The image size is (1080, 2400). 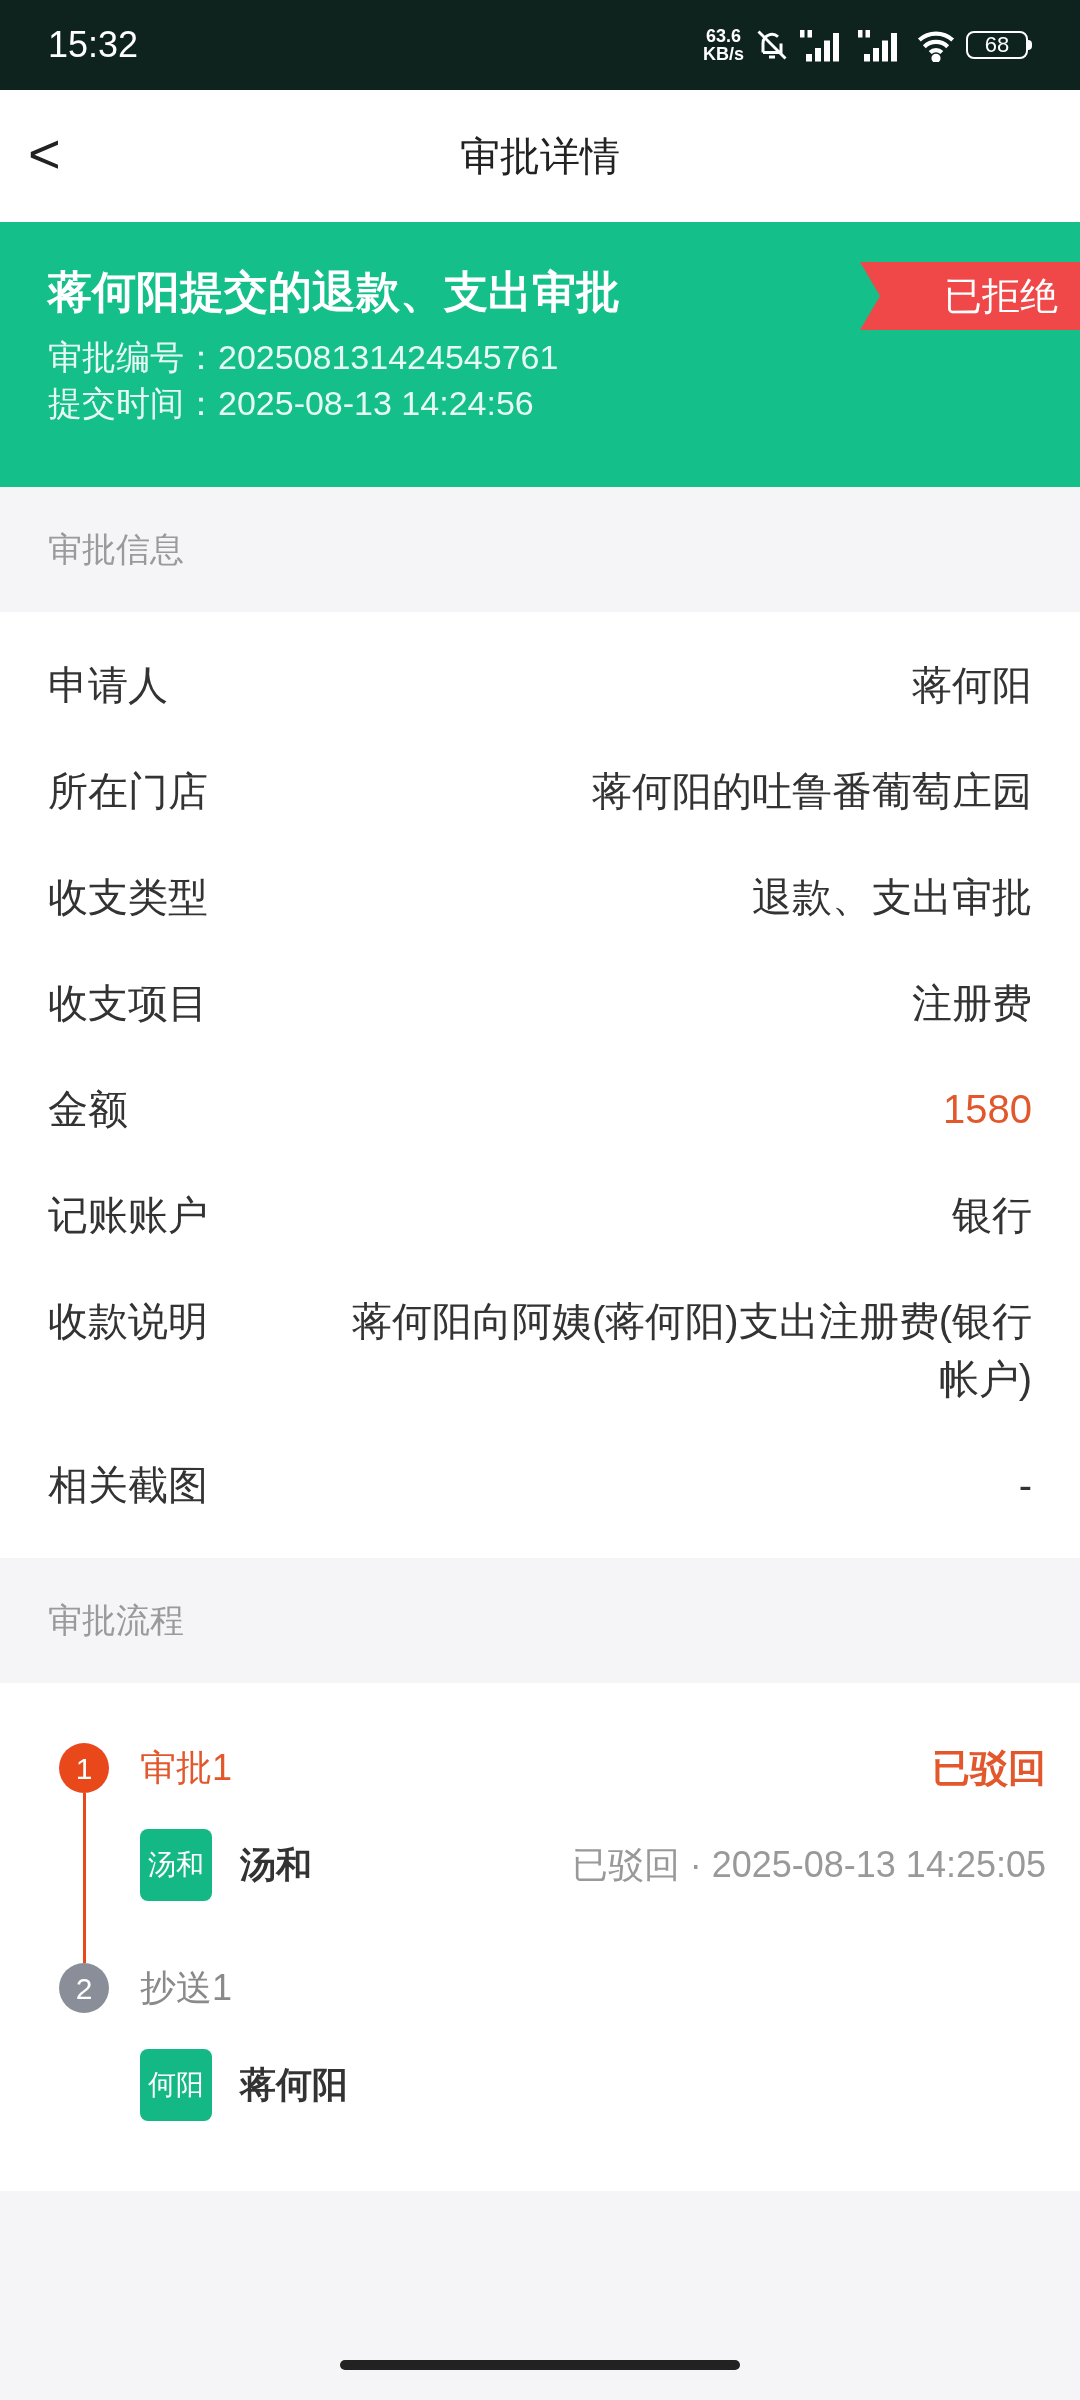 I want to click on section-title: 审批流程, so click(x=116, y=1620).